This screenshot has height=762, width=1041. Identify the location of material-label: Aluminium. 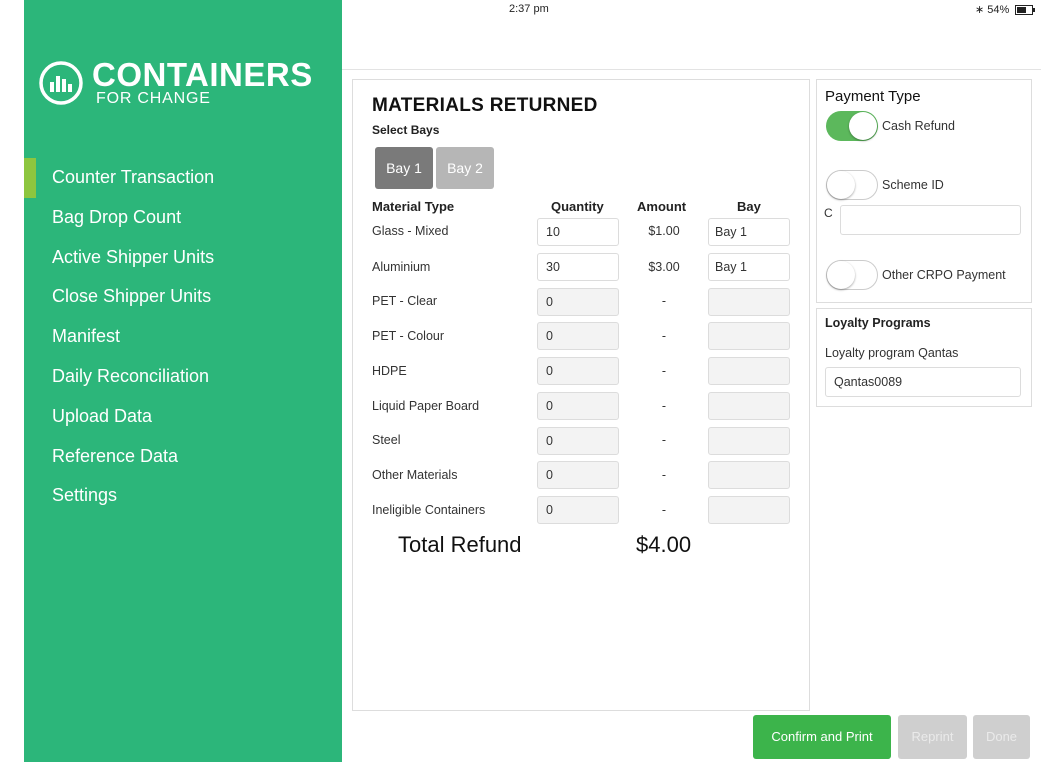
(401, 267).